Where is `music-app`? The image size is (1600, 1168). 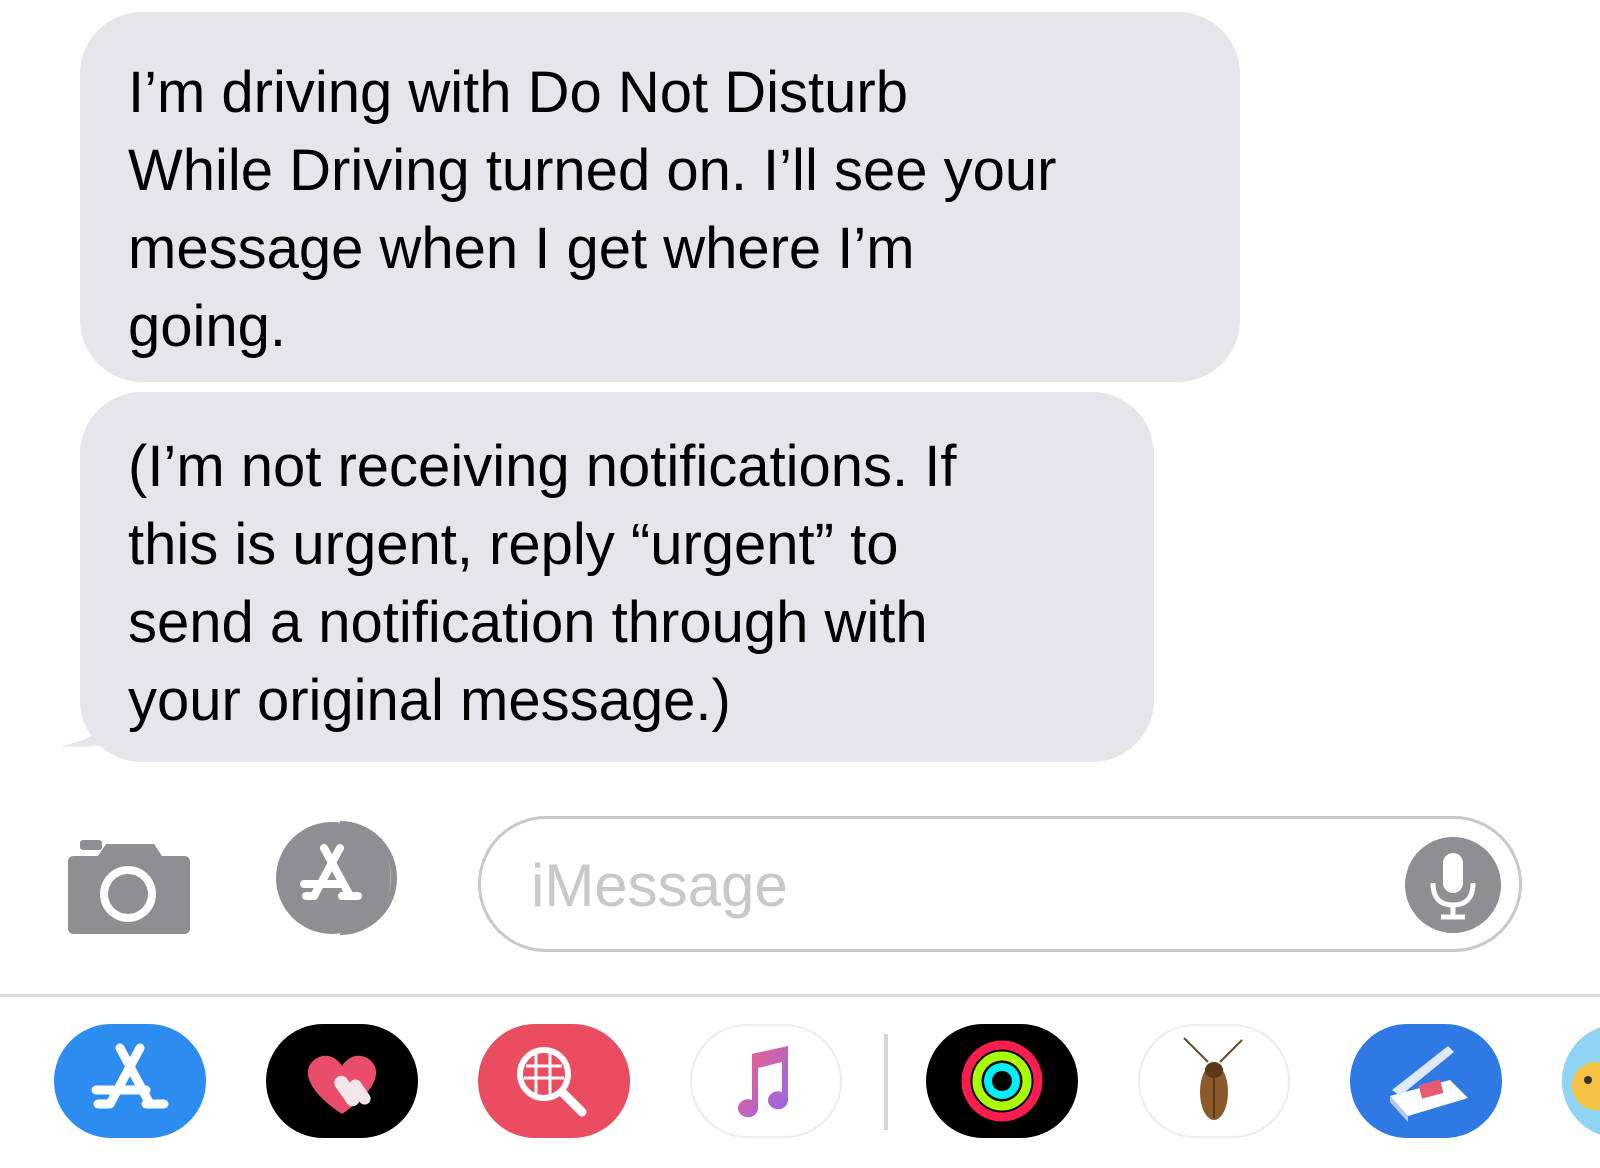
music-app is located at coordinates (766, 1081).